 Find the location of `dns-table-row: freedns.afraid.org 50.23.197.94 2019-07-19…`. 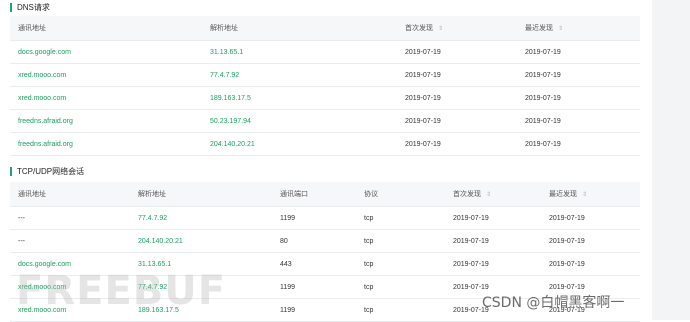

dns-table-row: freedns.afraid.org 50.23.197.94 2019-07-19… is located at coordinates (325, 121).